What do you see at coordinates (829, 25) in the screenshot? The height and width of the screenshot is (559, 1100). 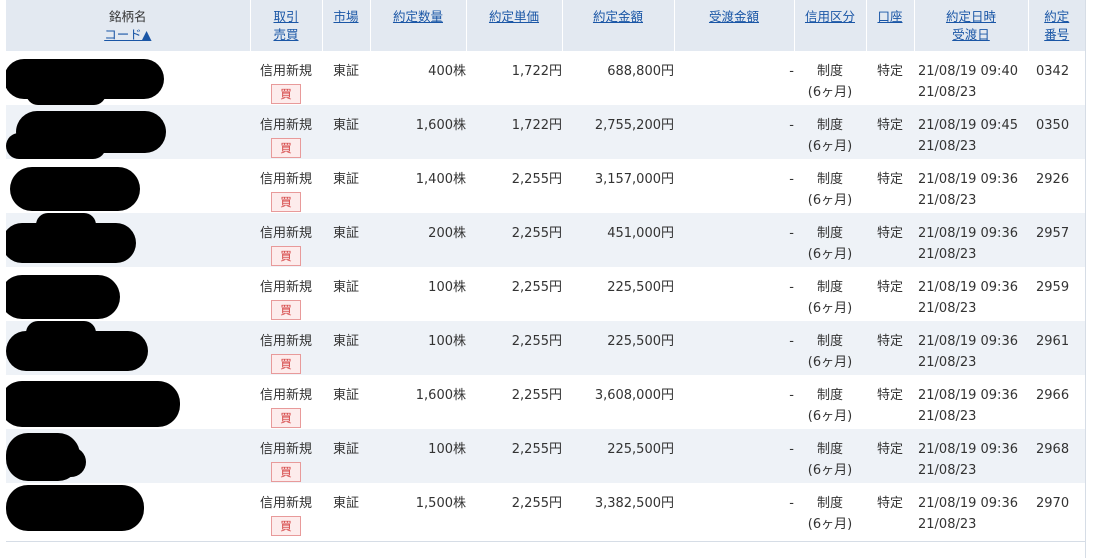 I see `header-margin-type: 信用区分` at bounding box center [829, 25].